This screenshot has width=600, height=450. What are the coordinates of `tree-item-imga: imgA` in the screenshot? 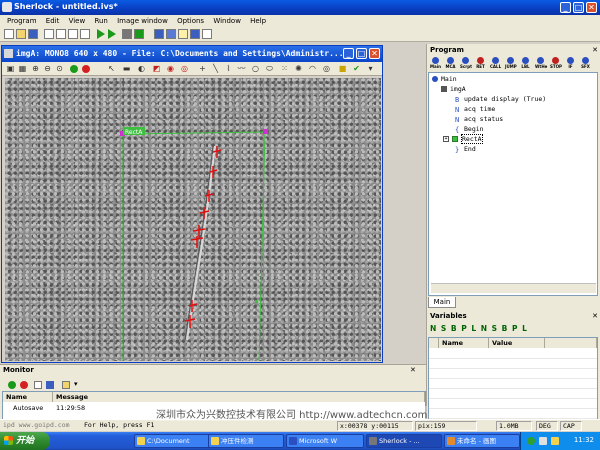 It's located at (453, 89).